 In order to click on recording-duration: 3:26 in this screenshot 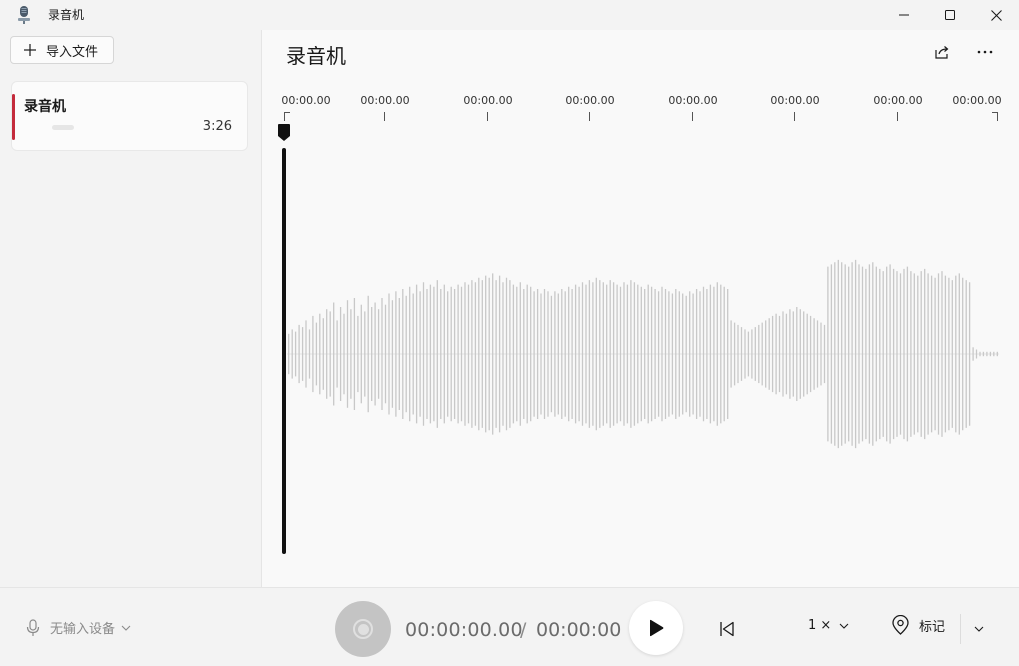, I will do `click(217, 126)`.